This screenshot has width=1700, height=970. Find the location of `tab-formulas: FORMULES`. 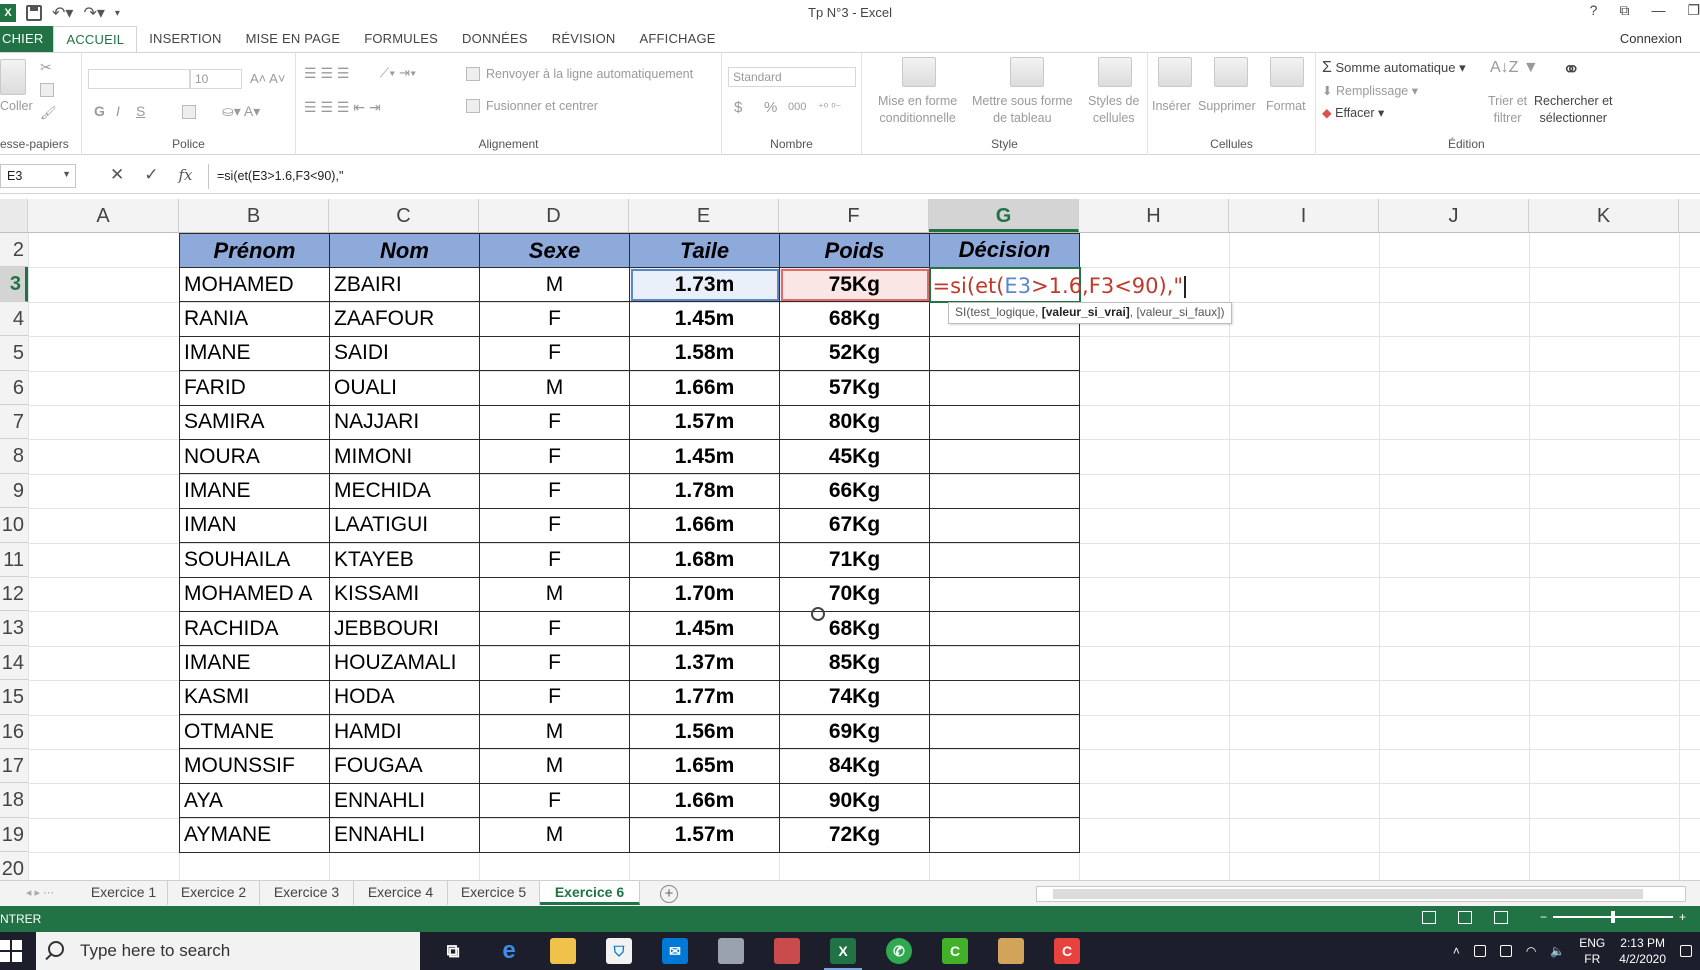

tab-formulas: FORMULES is located at coordinates (401, 39).